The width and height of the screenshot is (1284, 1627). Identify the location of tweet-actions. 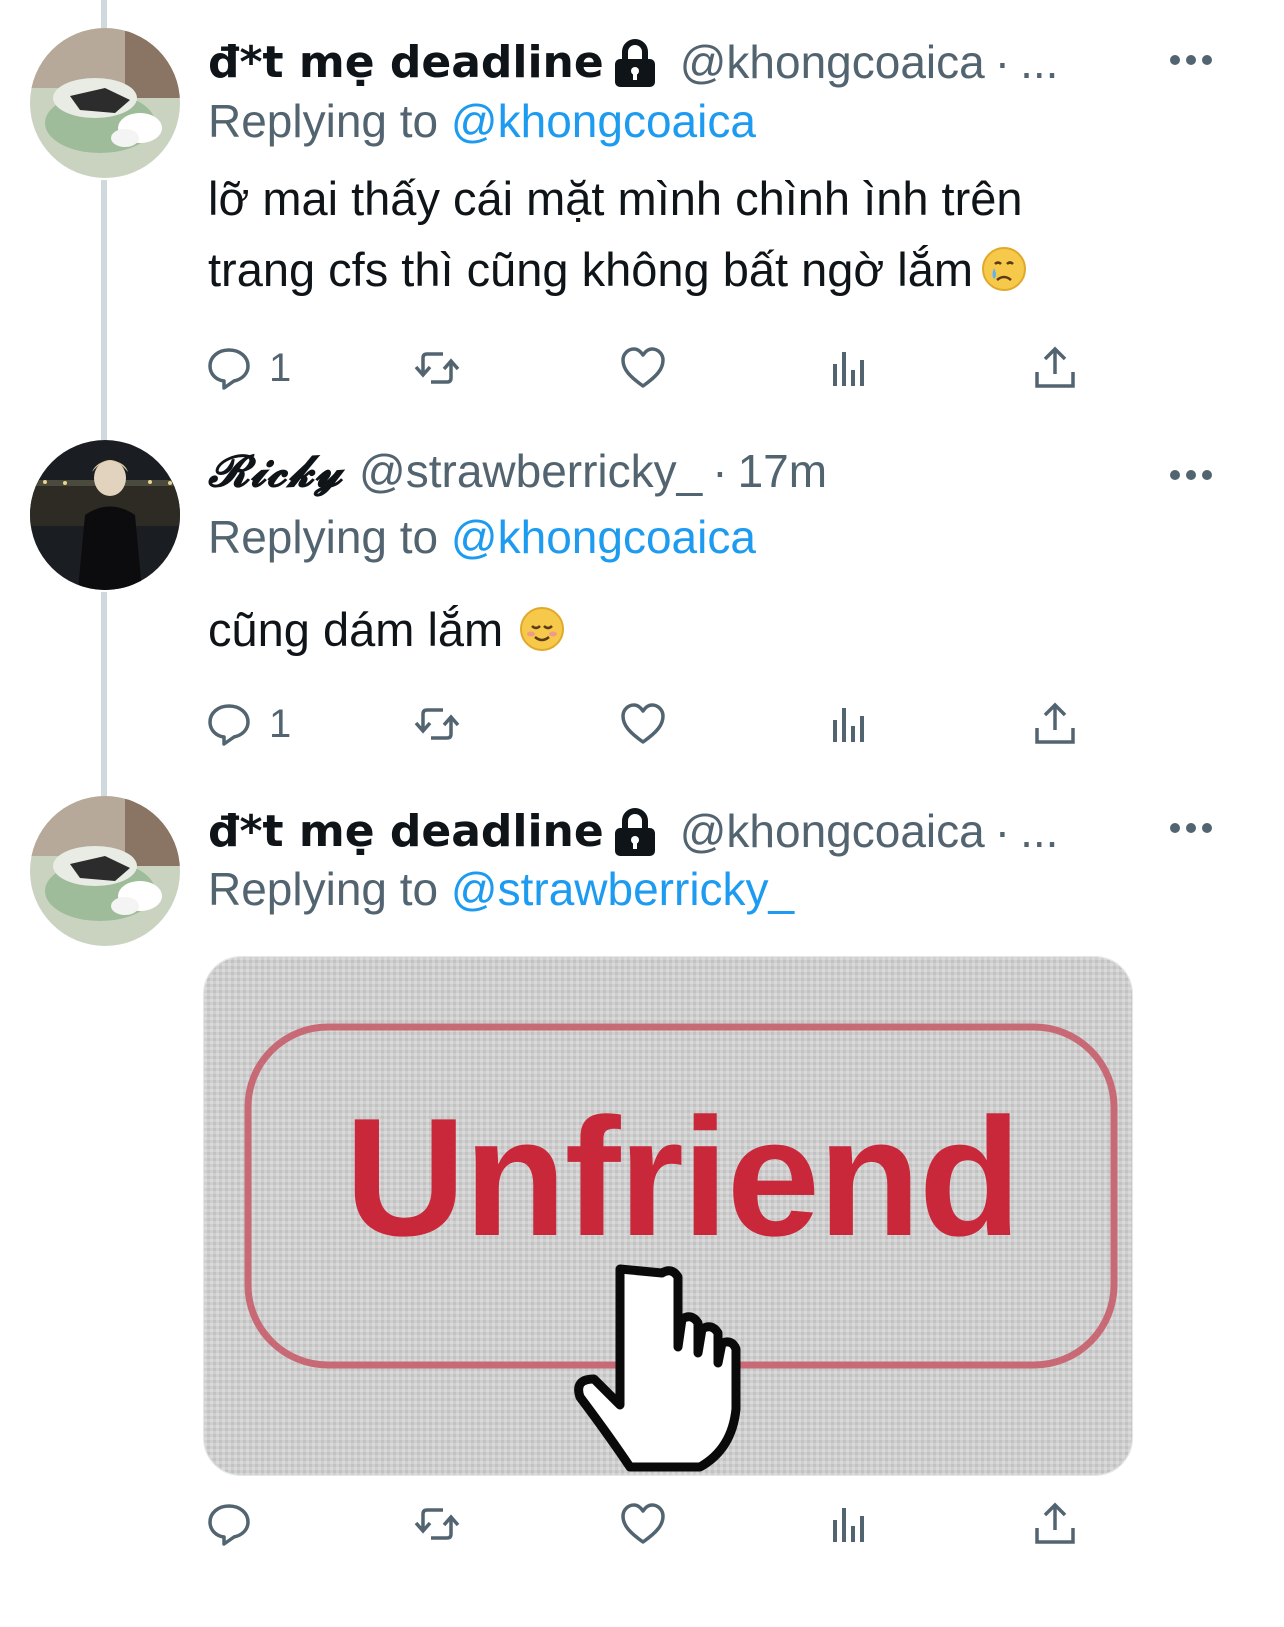
(645, 1524).